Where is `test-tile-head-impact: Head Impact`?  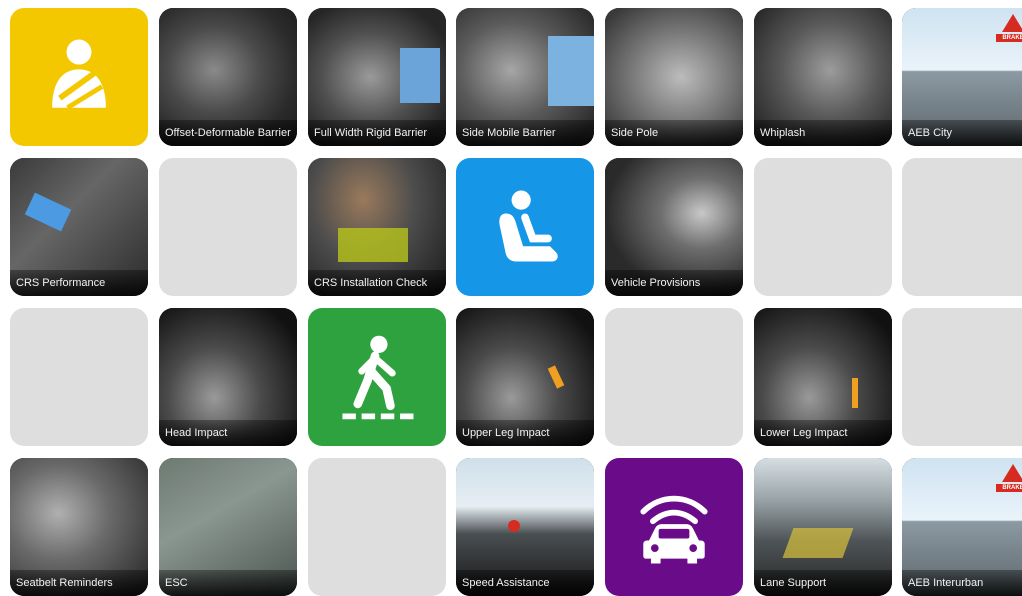 test-tile-head-impact: Head Impact is located at coordinates (228, 377).